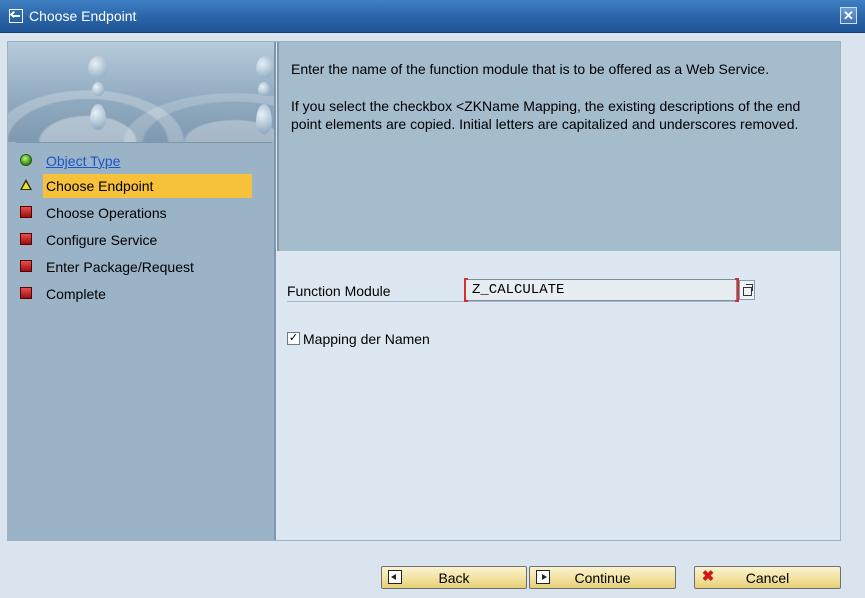 The height and width of the screenshot is (598, 865). Describe the element at coordinates (83, 161) in the screenshot. I see `step-label: Object Type` at that location.